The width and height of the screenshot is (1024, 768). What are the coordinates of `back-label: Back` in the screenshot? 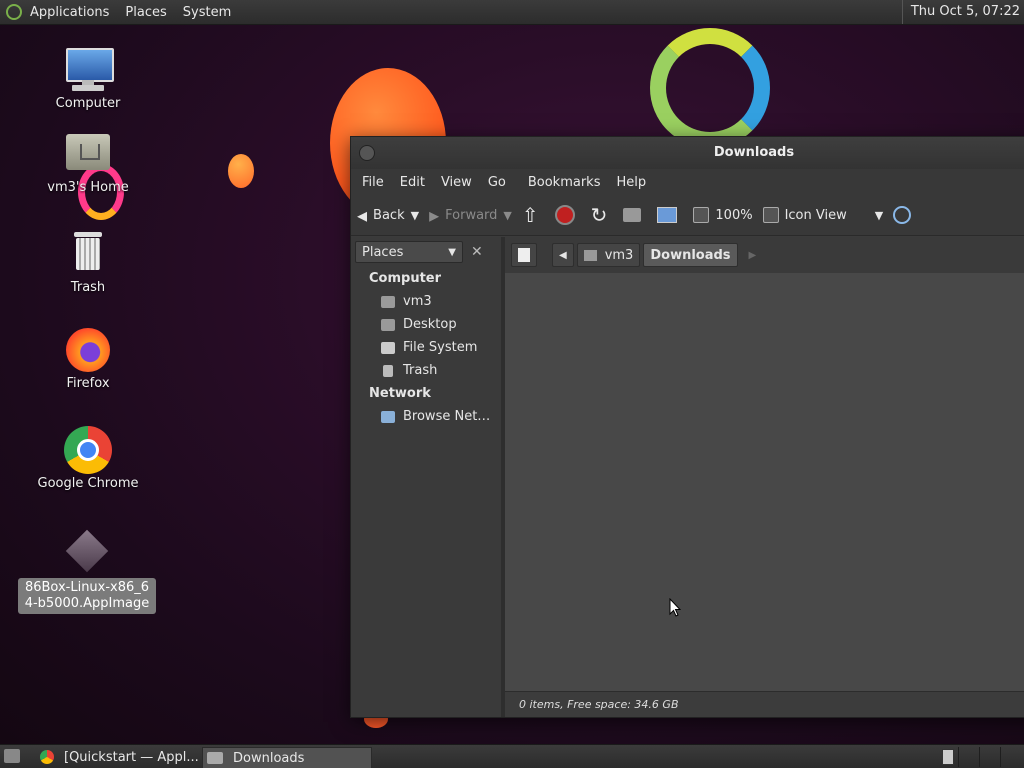 It's located at (389, 215).